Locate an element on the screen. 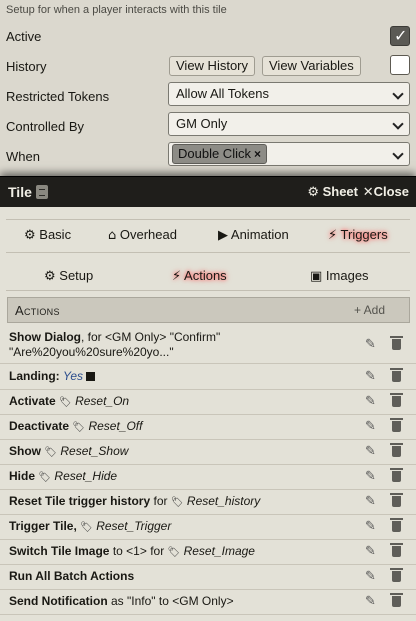 The image size is (416, 621). action-text: Show Dialog, for <GM Only> "Confirm" is located at coordinates (115, 337).